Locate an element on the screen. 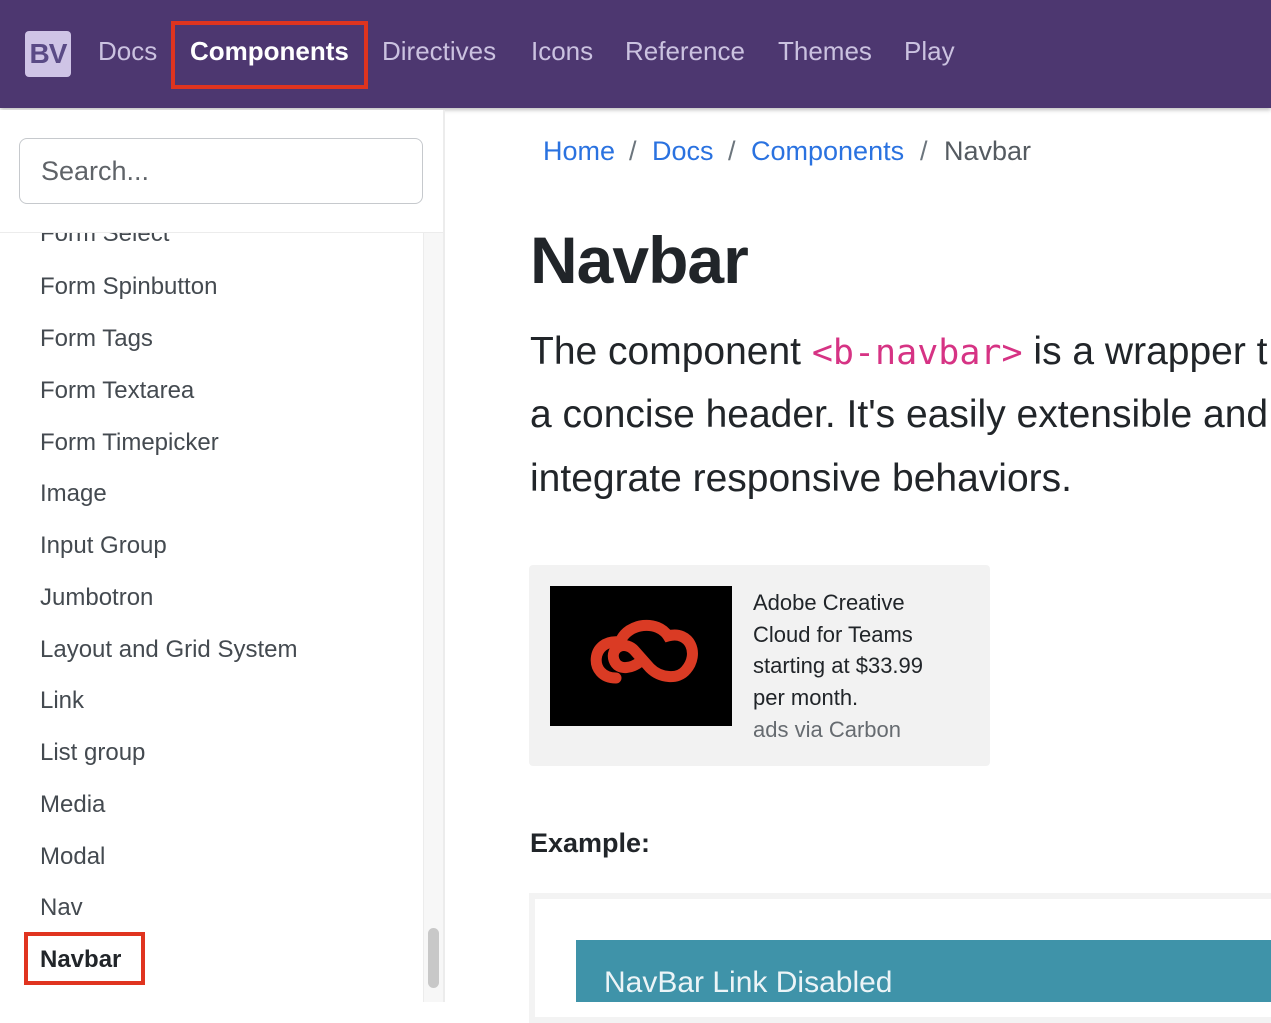  bootstrap-vue-logo: BV is located at coordinates (48, 54).